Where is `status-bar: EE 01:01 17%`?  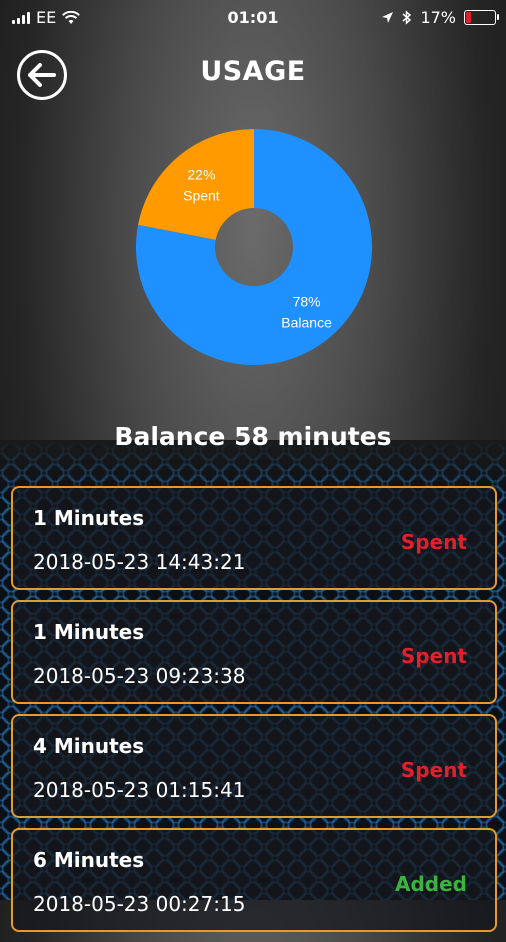
status-bar: EE 01:01 17% is located at coordinates (253, 18).